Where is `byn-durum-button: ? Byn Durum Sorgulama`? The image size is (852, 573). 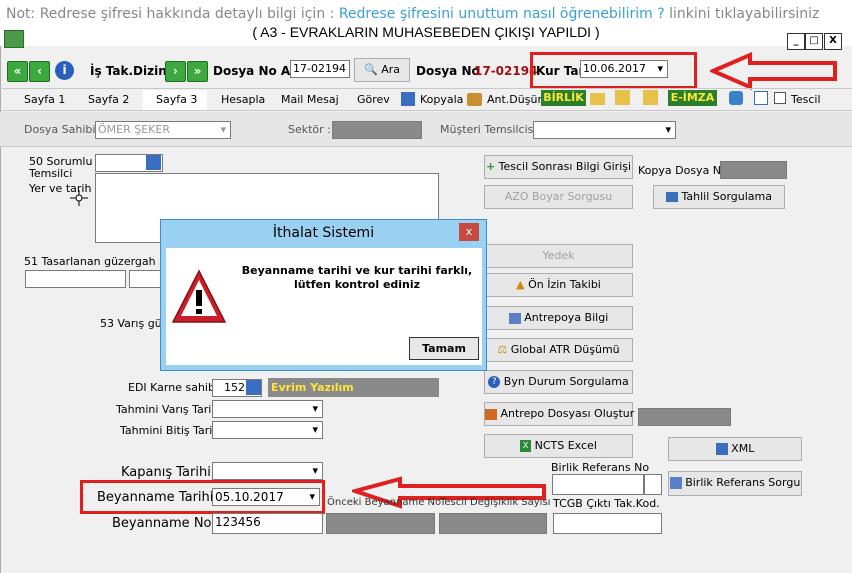 byn-durum-button: ? Byn Durum Sorgulama is located at coordinates (558, 382).